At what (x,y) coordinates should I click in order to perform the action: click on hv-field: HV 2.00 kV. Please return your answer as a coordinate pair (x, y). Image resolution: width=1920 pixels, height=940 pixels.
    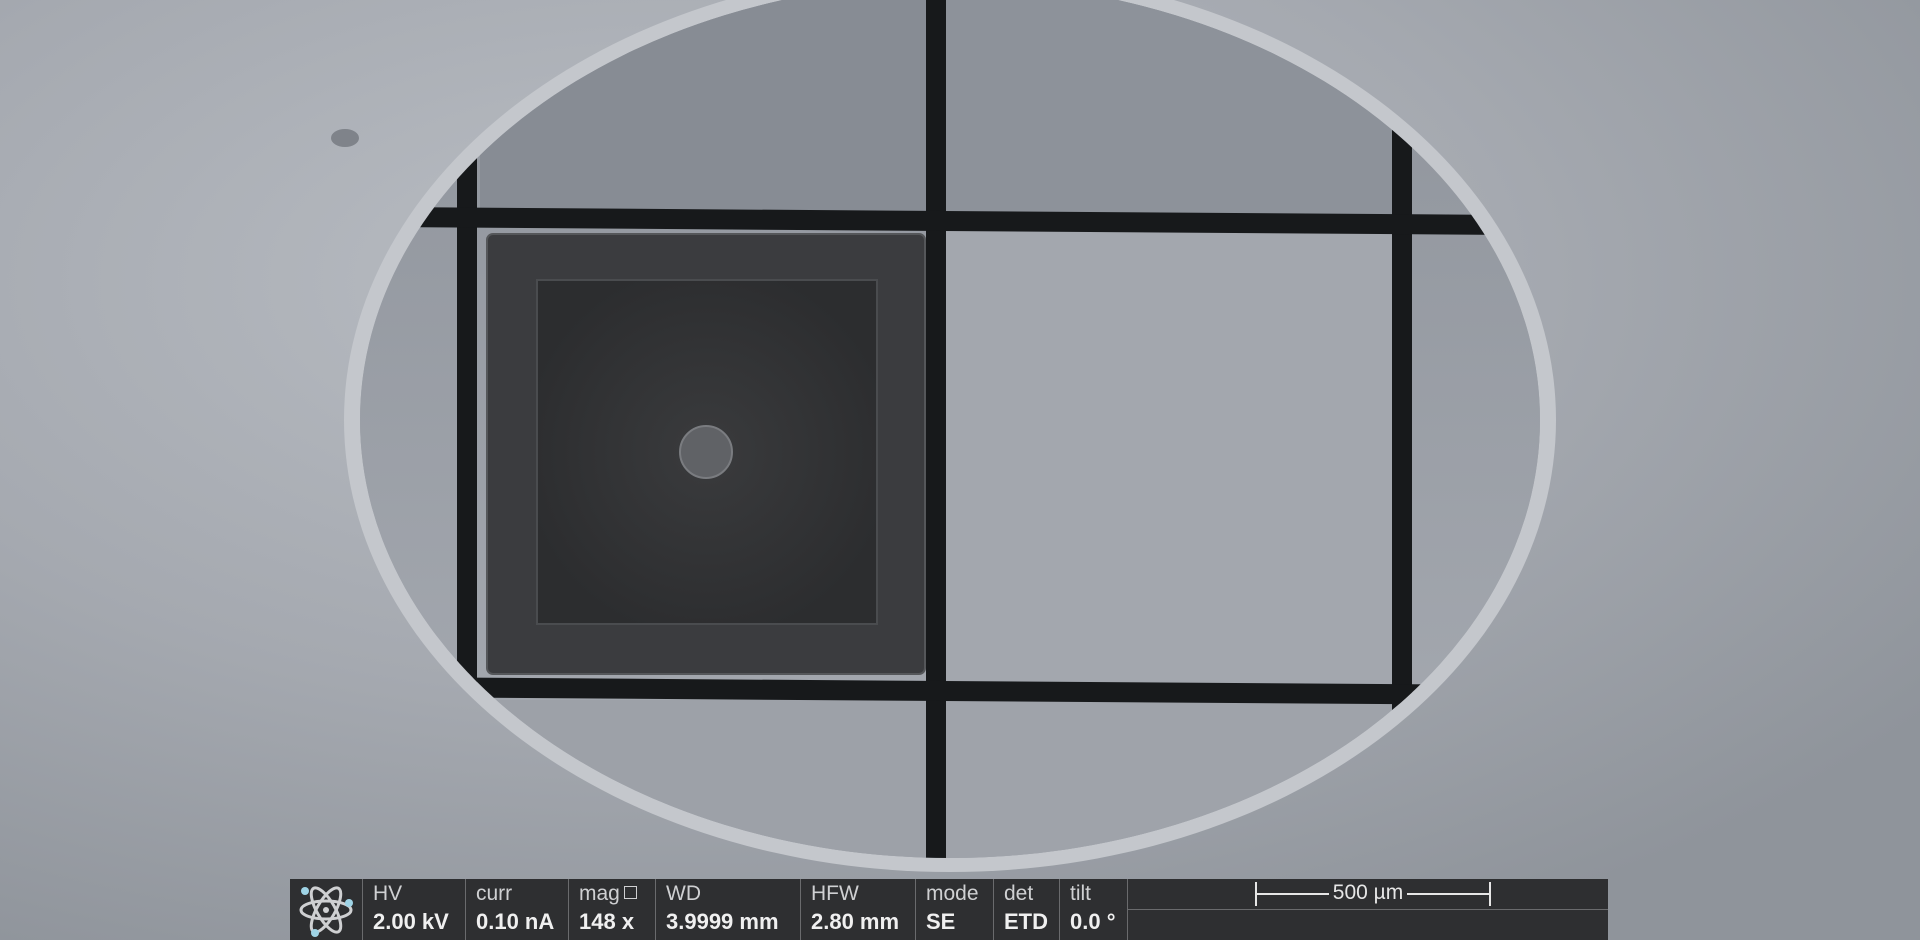
    Looking at the image, I should click on (413, 909).